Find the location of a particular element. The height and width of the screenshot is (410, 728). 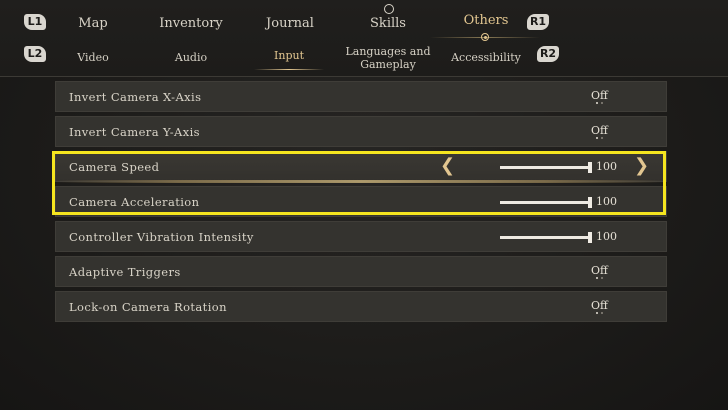

subtab-input: Input is located at coordinates (288, 59).